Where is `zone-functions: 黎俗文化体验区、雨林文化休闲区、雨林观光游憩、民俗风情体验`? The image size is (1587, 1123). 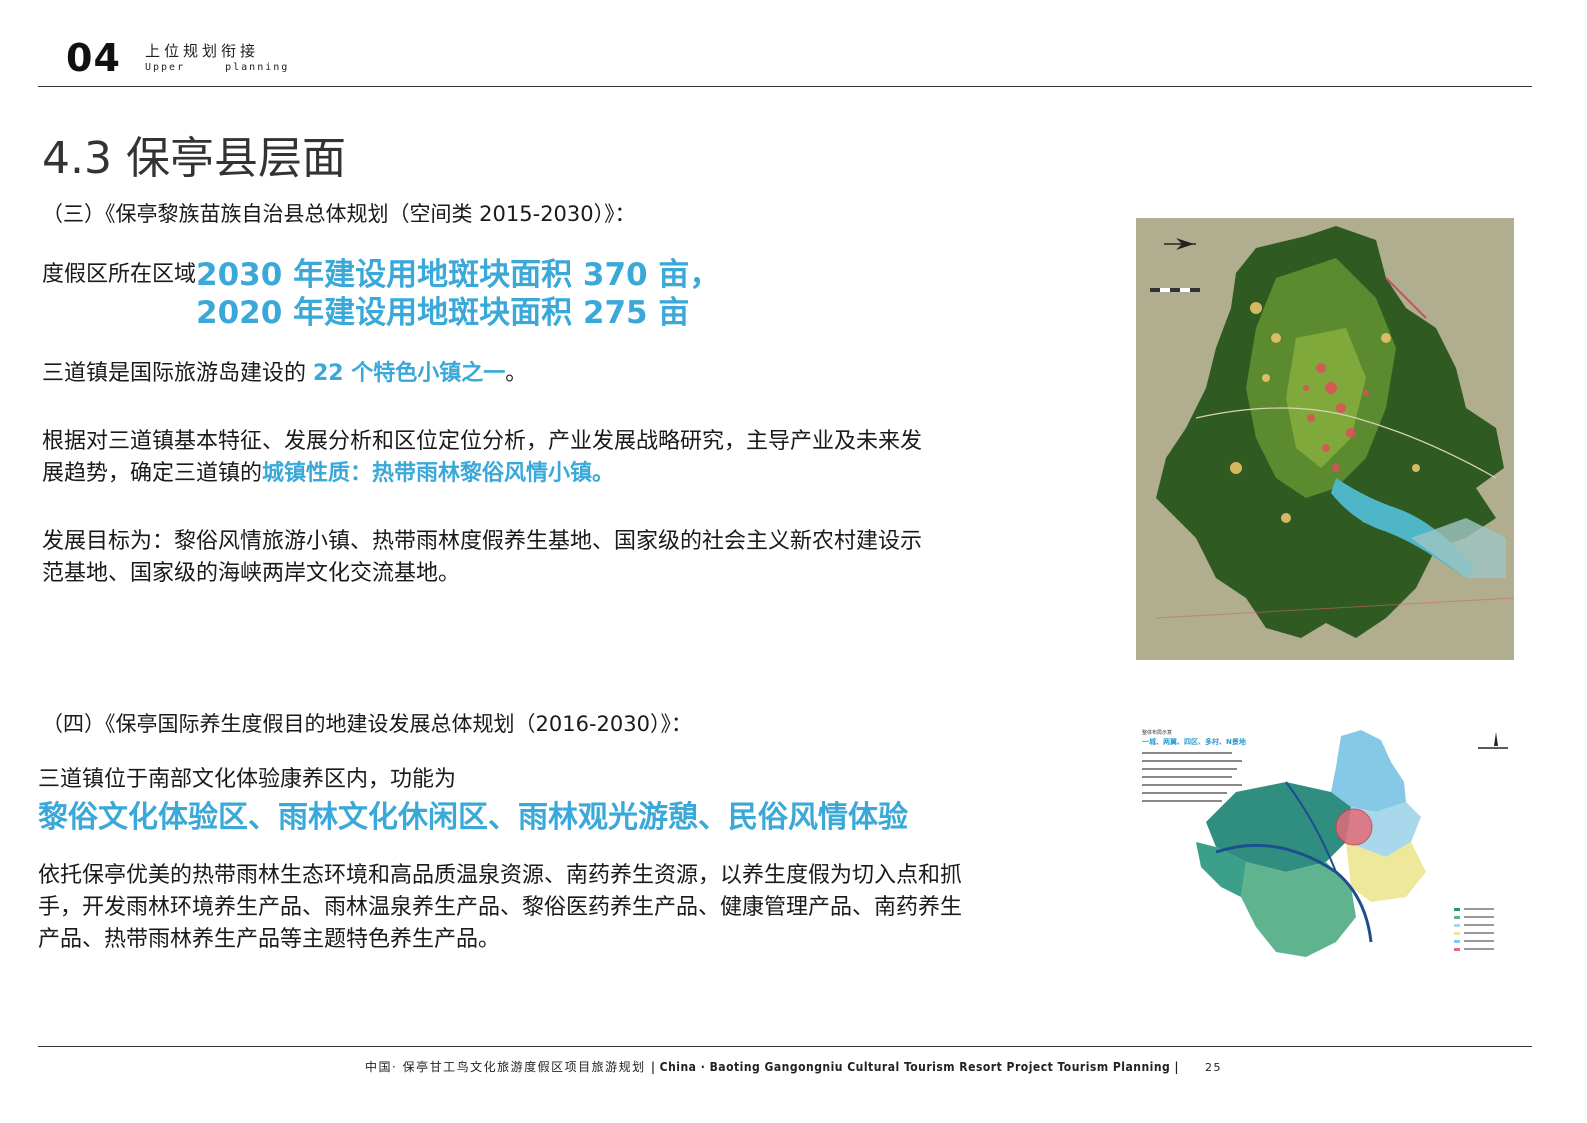
zone-functions: 黎俗文化体验区、雨林文化休闲区、雨林观光游憩、民俗风情体验 is located at coordinates (473, 817).